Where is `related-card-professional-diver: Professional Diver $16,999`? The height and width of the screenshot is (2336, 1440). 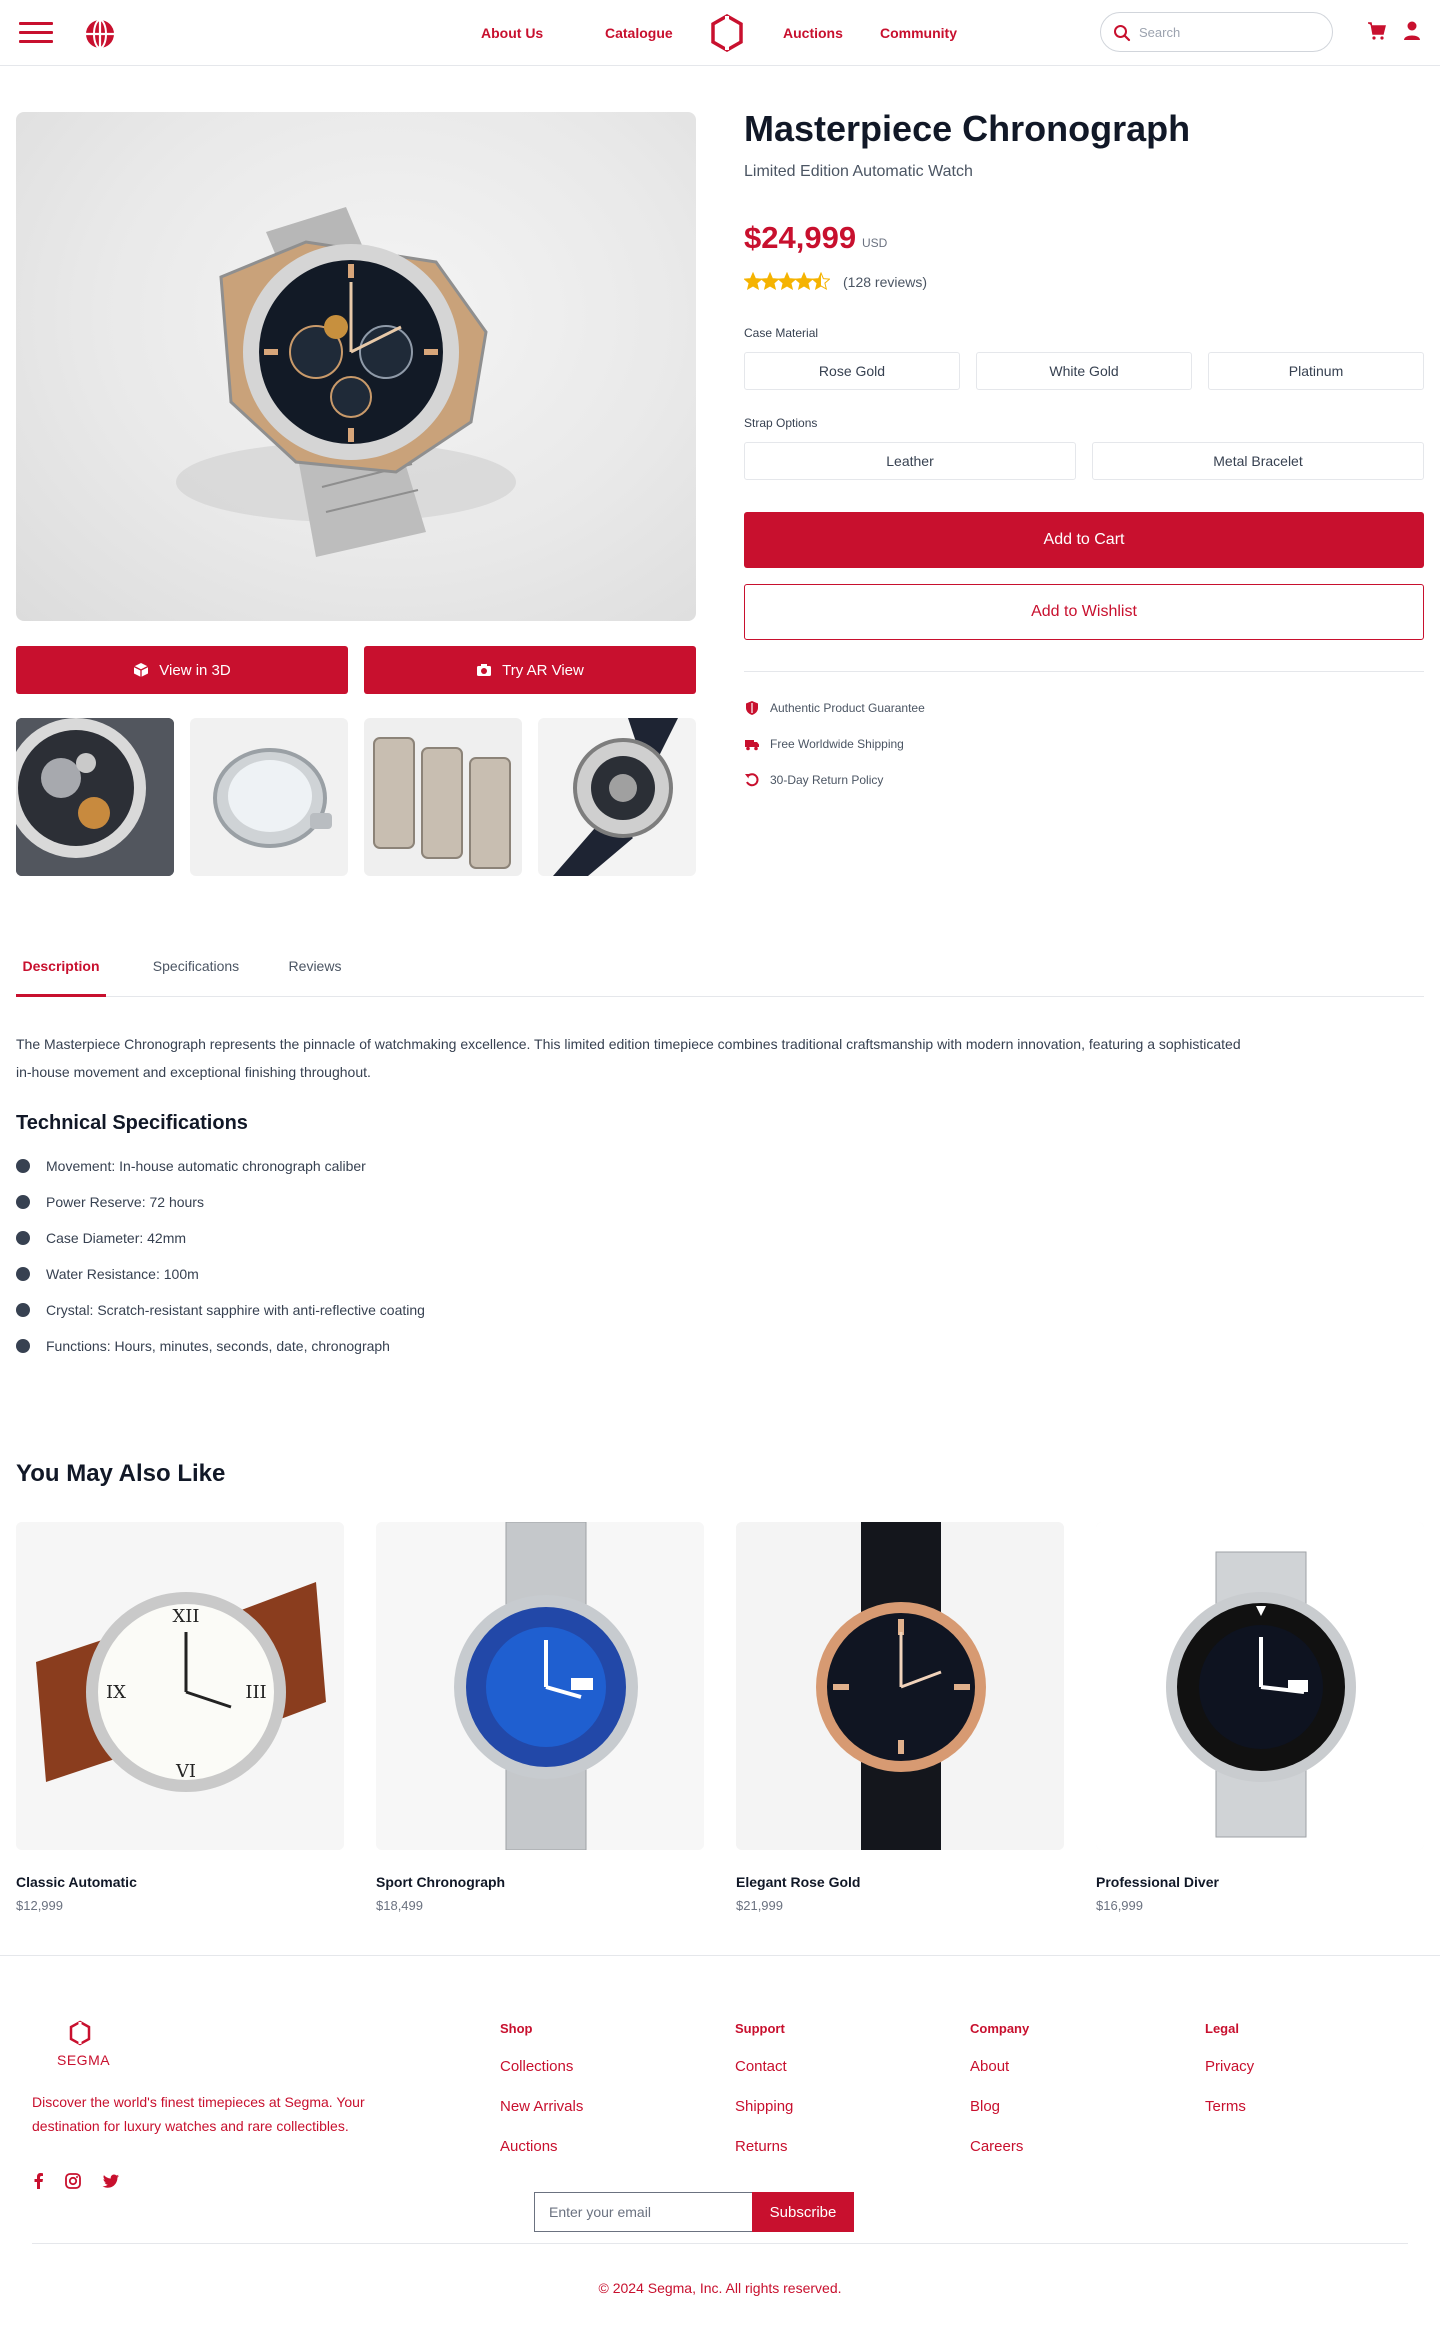
related-card-professional-diver: Professional Diver $16,999 is located at coordinates (1260, 1717).